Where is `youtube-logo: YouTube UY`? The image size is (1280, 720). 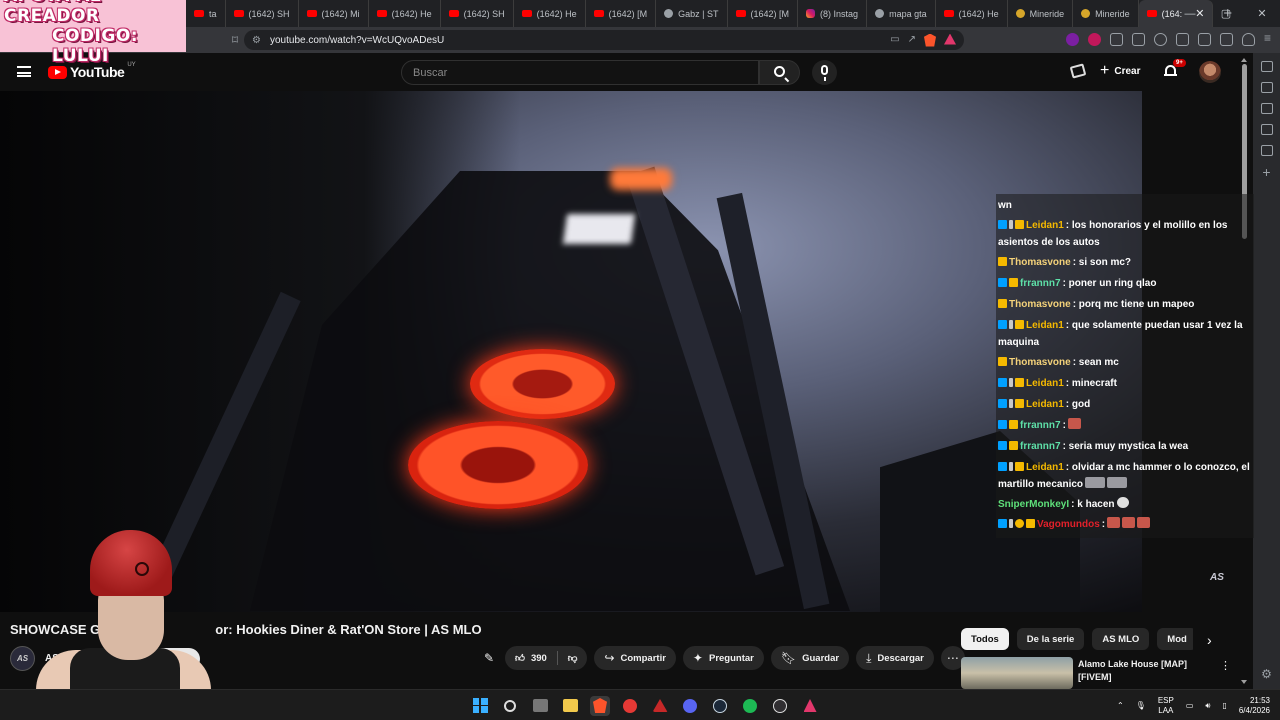
youtube-logo: YouTube UY is located at coordinates (92, 71).